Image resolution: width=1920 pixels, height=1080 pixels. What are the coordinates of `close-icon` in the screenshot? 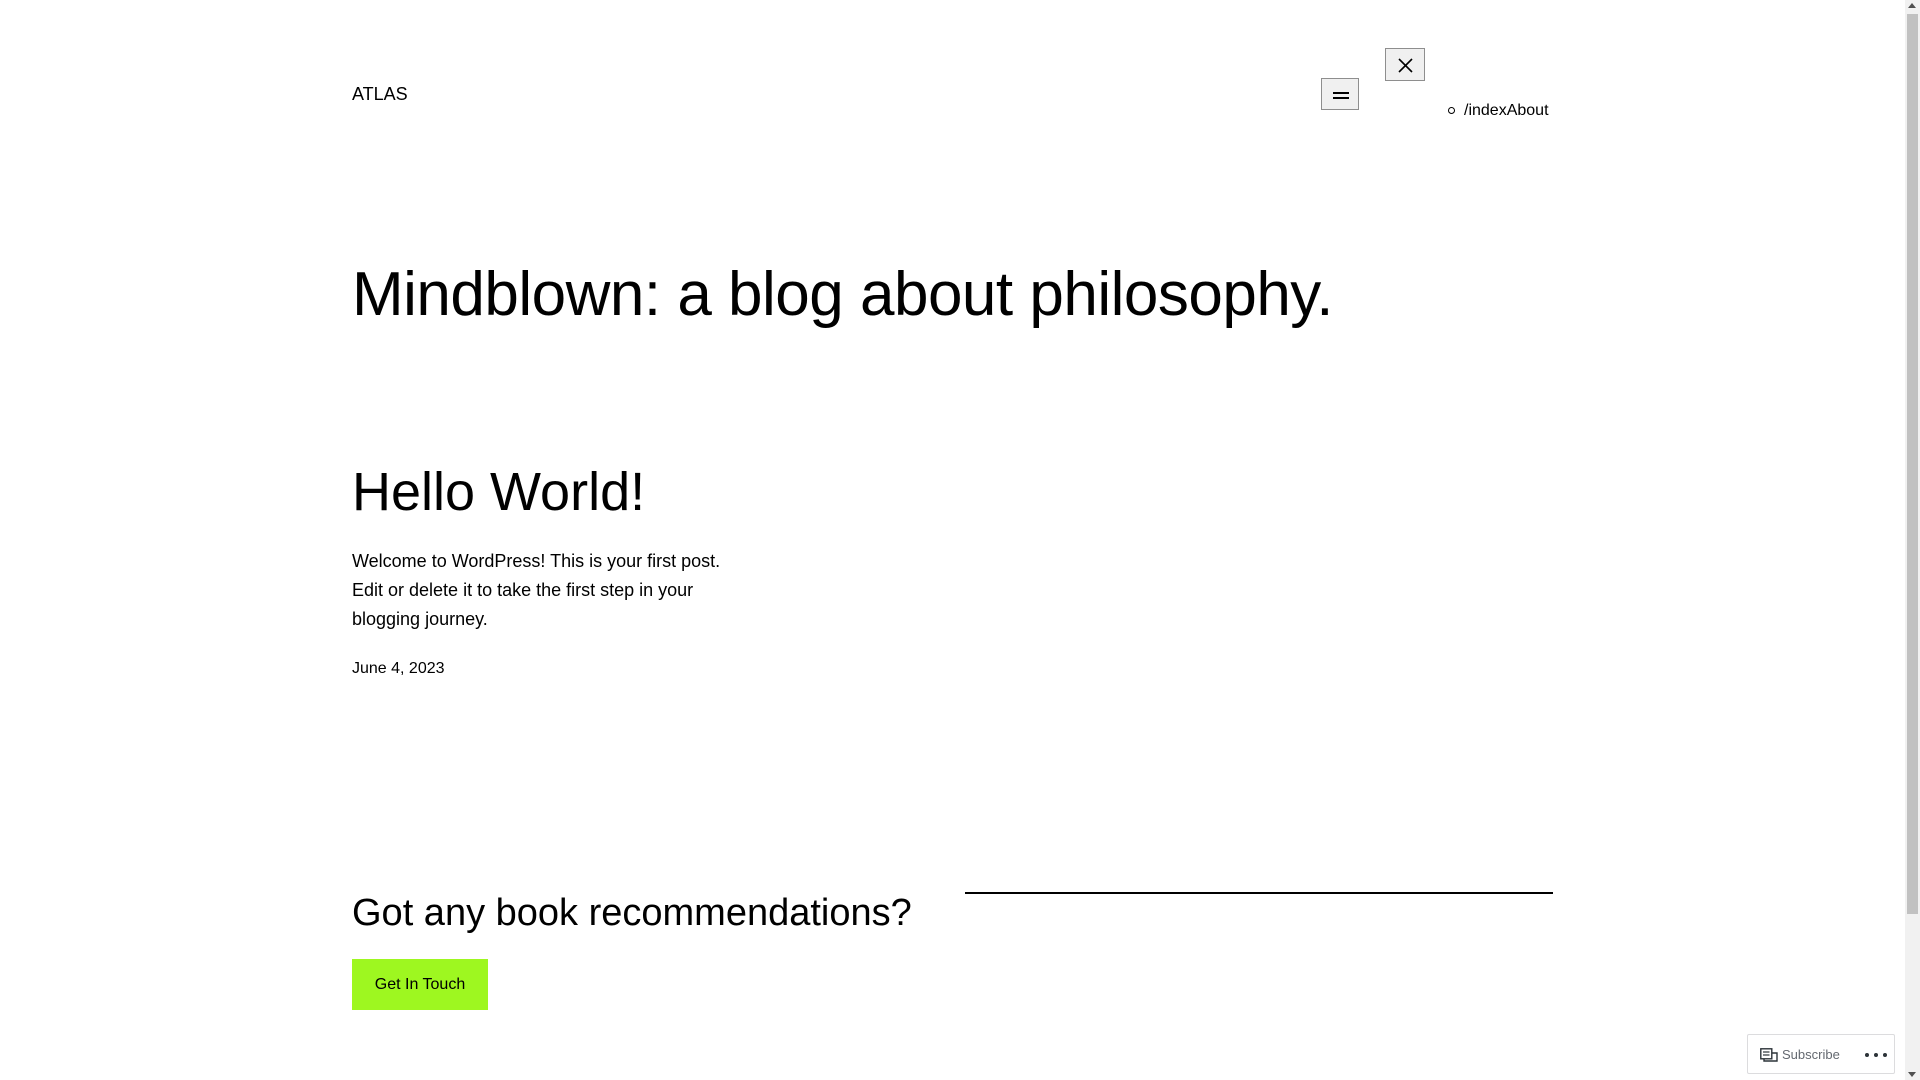 It's located at (1405, 65).